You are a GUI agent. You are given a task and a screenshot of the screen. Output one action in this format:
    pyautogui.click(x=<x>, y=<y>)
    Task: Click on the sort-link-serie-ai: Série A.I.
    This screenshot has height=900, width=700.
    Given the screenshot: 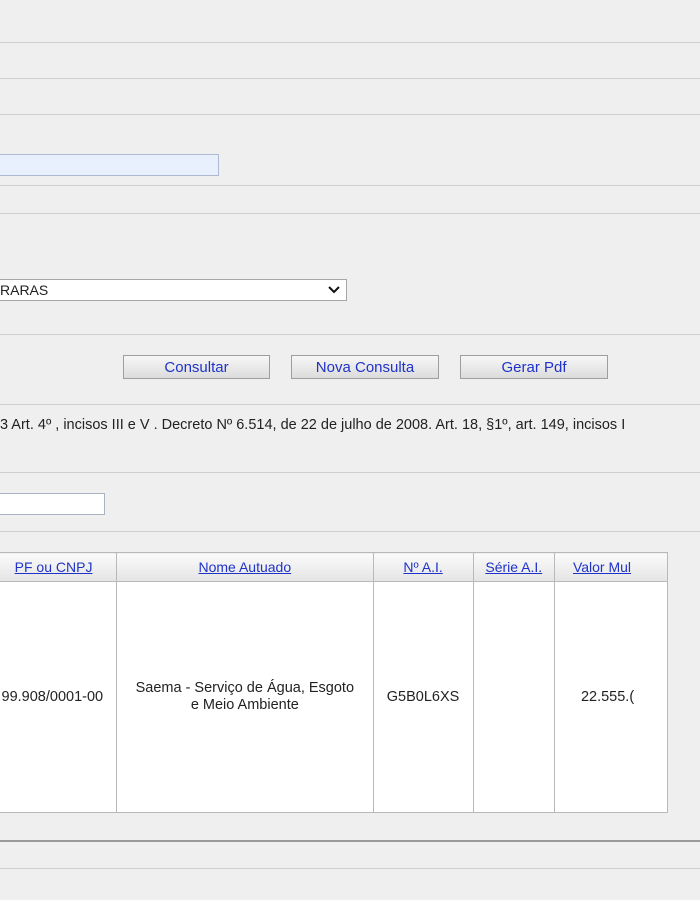 What is the action you would take?
    pyautogui.click(x=513, y=567)
    